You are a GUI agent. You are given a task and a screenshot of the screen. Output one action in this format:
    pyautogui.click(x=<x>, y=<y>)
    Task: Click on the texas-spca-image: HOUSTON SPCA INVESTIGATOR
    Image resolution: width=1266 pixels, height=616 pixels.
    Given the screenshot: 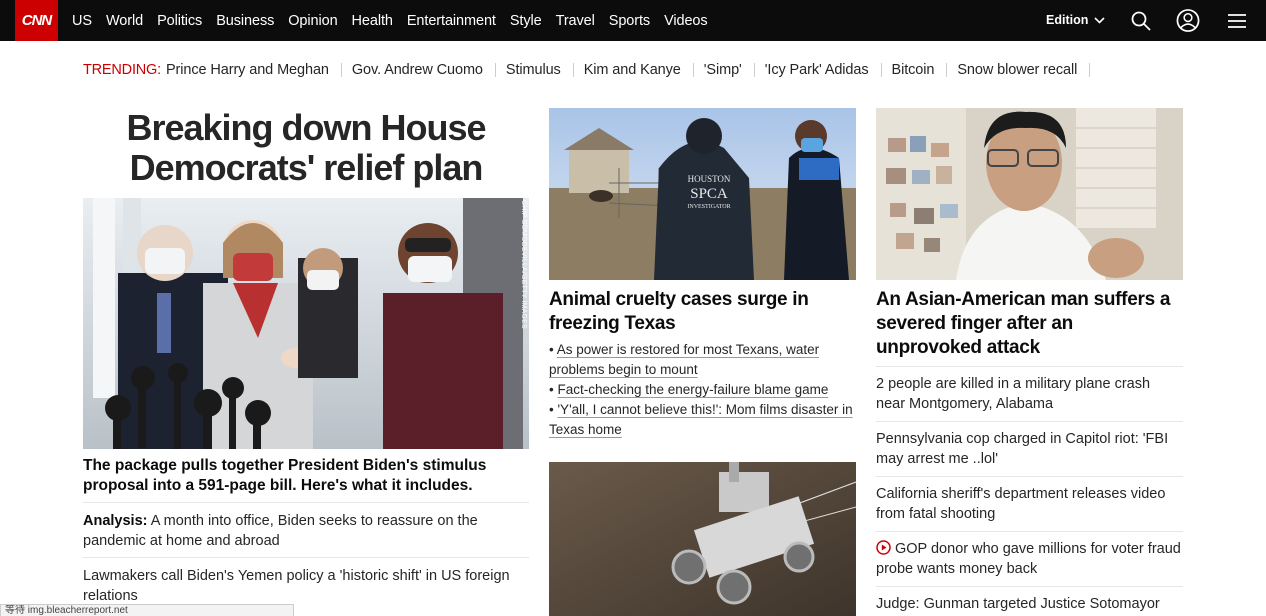 What is the action you would take?
    pyautogui.click(x=702, y=194)
    